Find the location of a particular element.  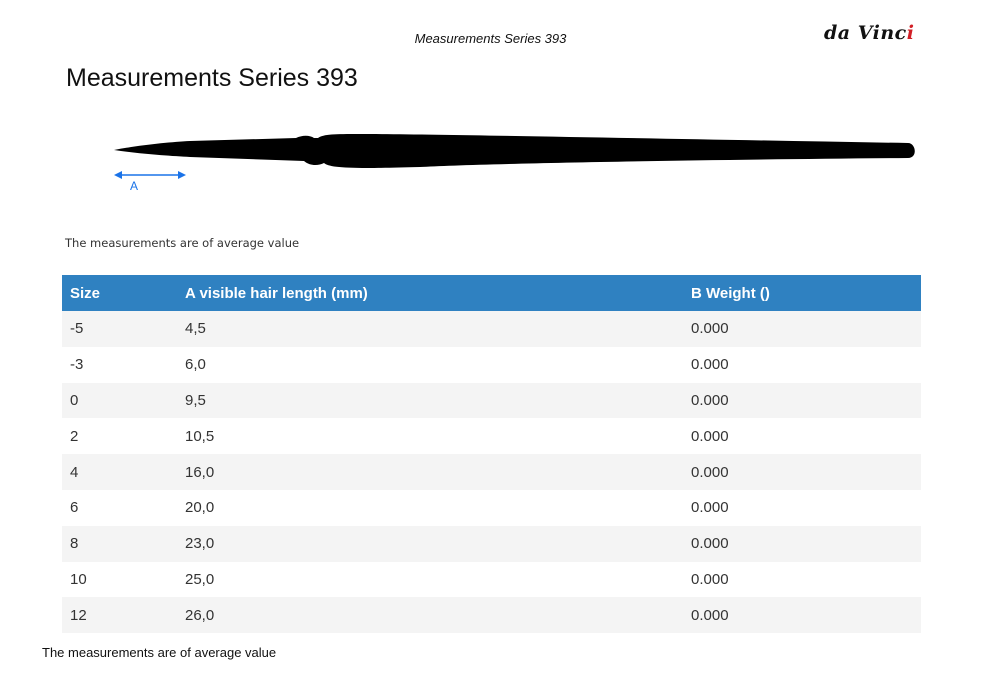

note-top: The measurements are of average value is located at coordinates (182, 243).